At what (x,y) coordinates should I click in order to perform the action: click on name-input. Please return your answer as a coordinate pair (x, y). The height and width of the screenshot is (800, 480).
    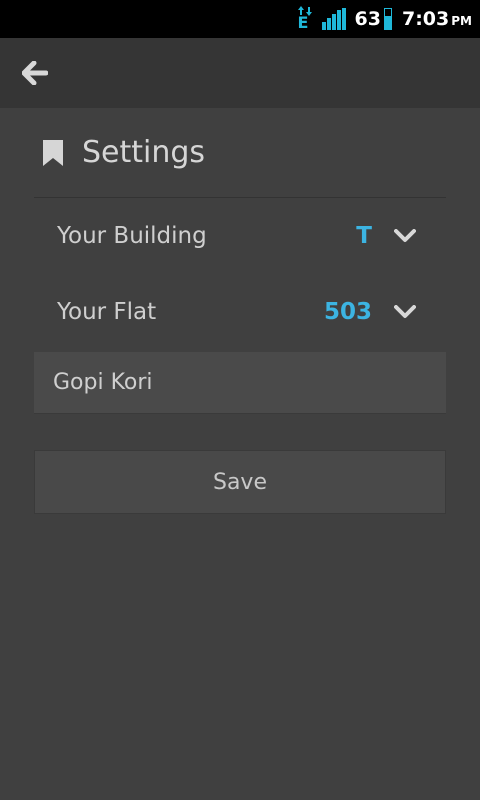
    Looking at the image, I should click on (240, 383).